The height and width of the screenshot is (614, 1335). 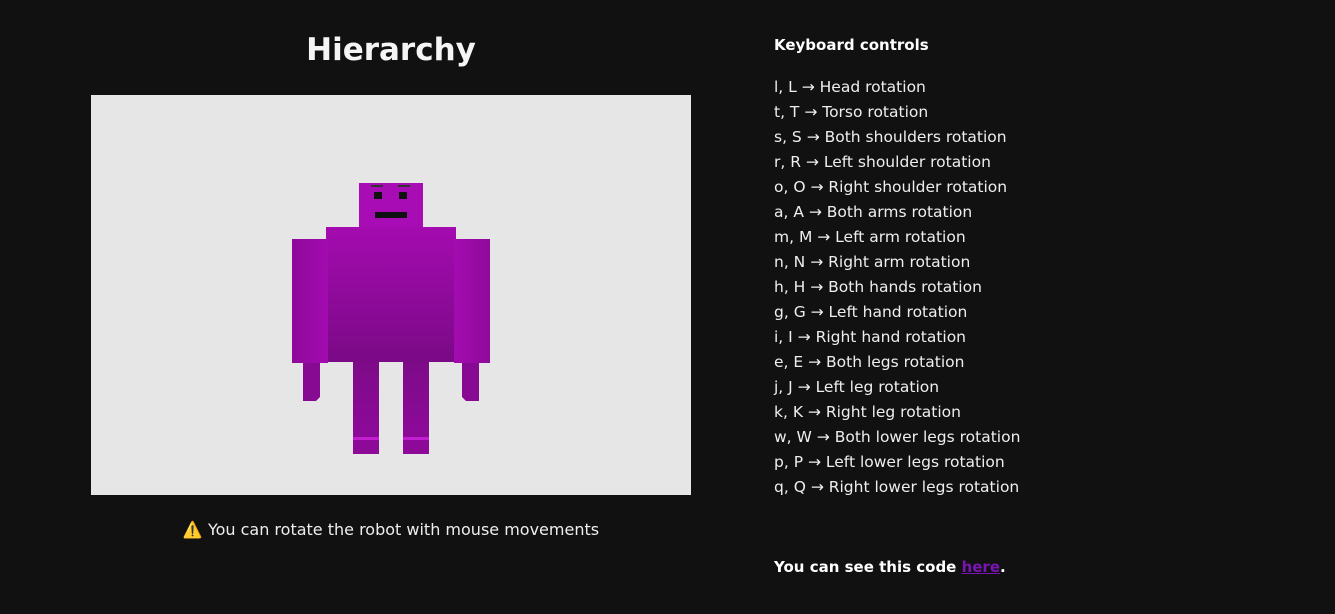 What do you see at coordinates (878, 287) in the screenshot?
I see `control-item: h, H → Both hands rotation` at bounding box center [878, 287].